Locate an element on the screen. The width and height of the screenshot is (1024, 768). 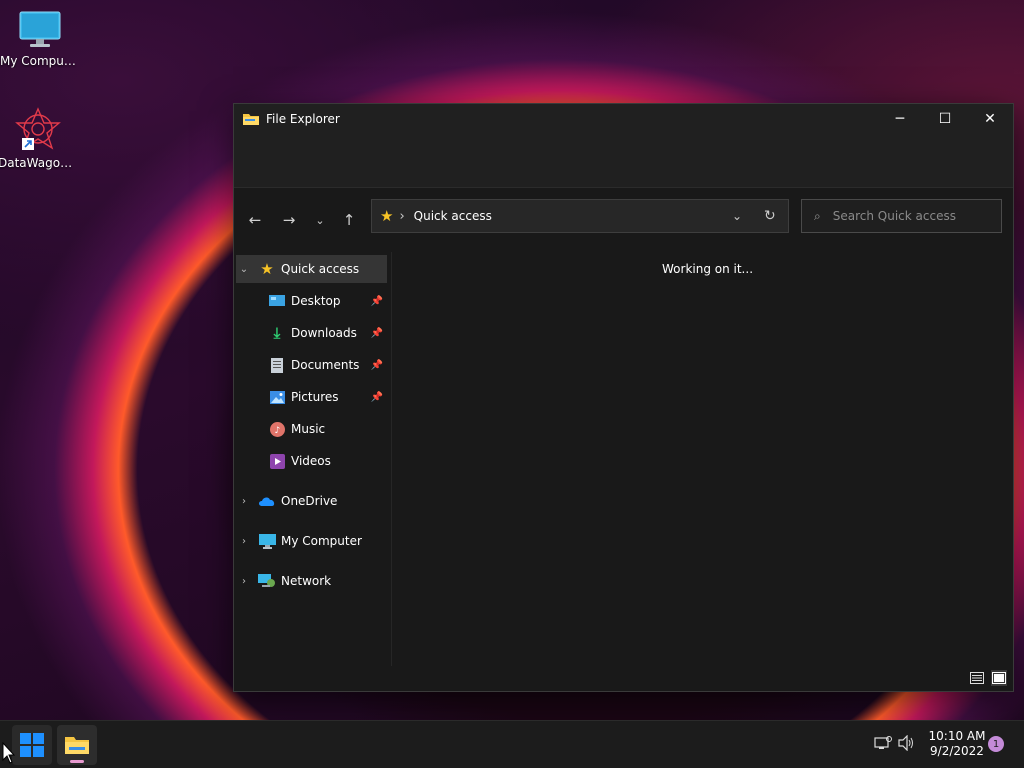
window-title: File Explorer is located at coordinates (303, 119).